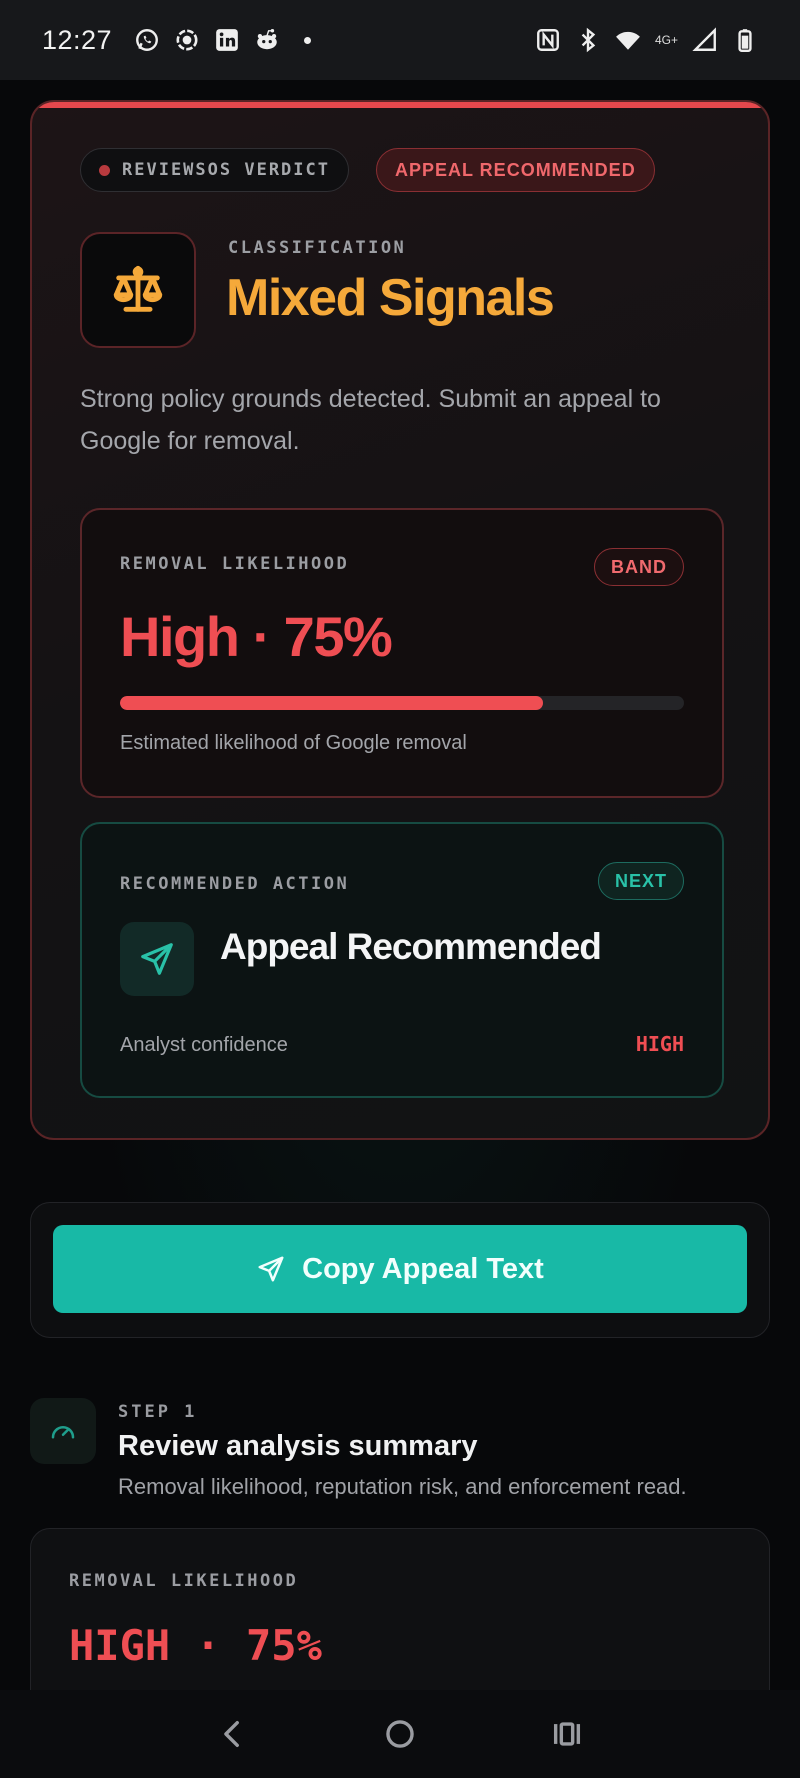  What do you see at coordinates (317, 248) in the screenshot?
I see `classification-label: CLASSIFICATION` at bounding box center [317, 248].